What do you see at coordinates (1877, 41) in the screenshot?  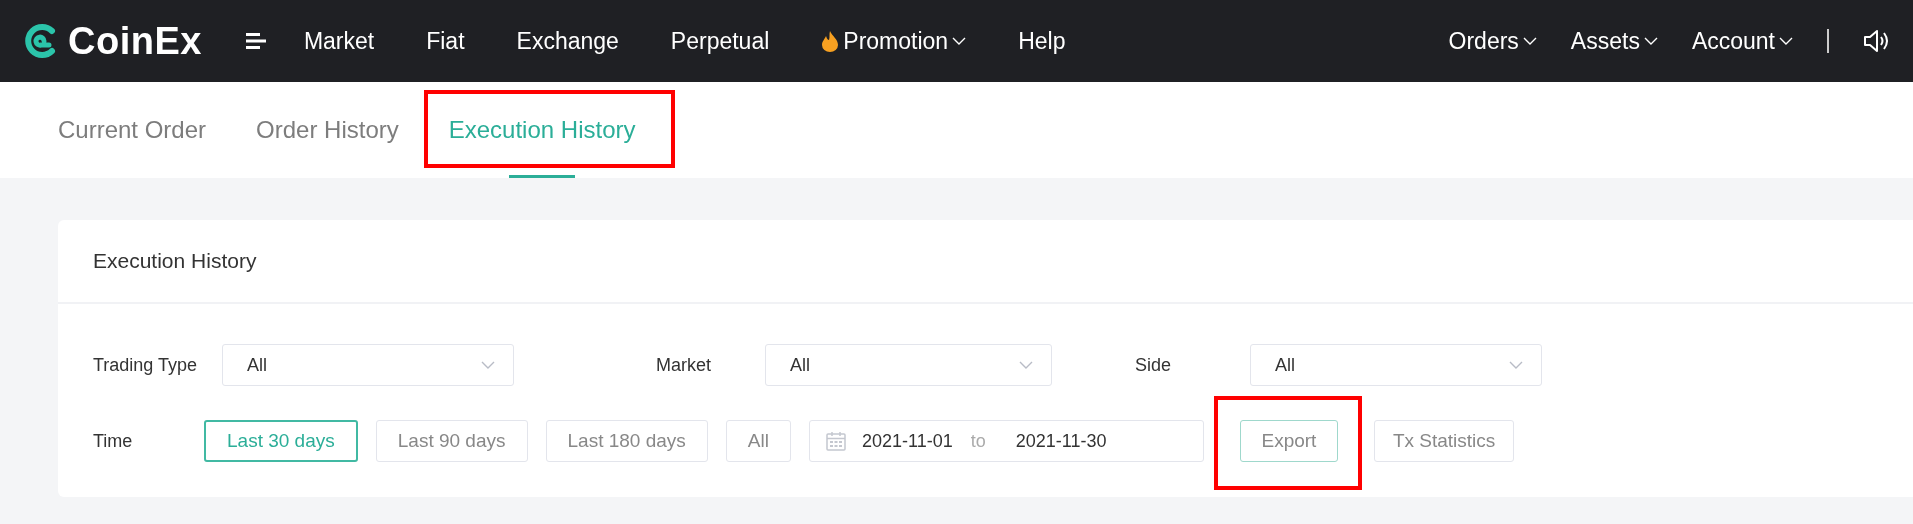 I see `speaker-icon` at bounding box center [1877, 41].